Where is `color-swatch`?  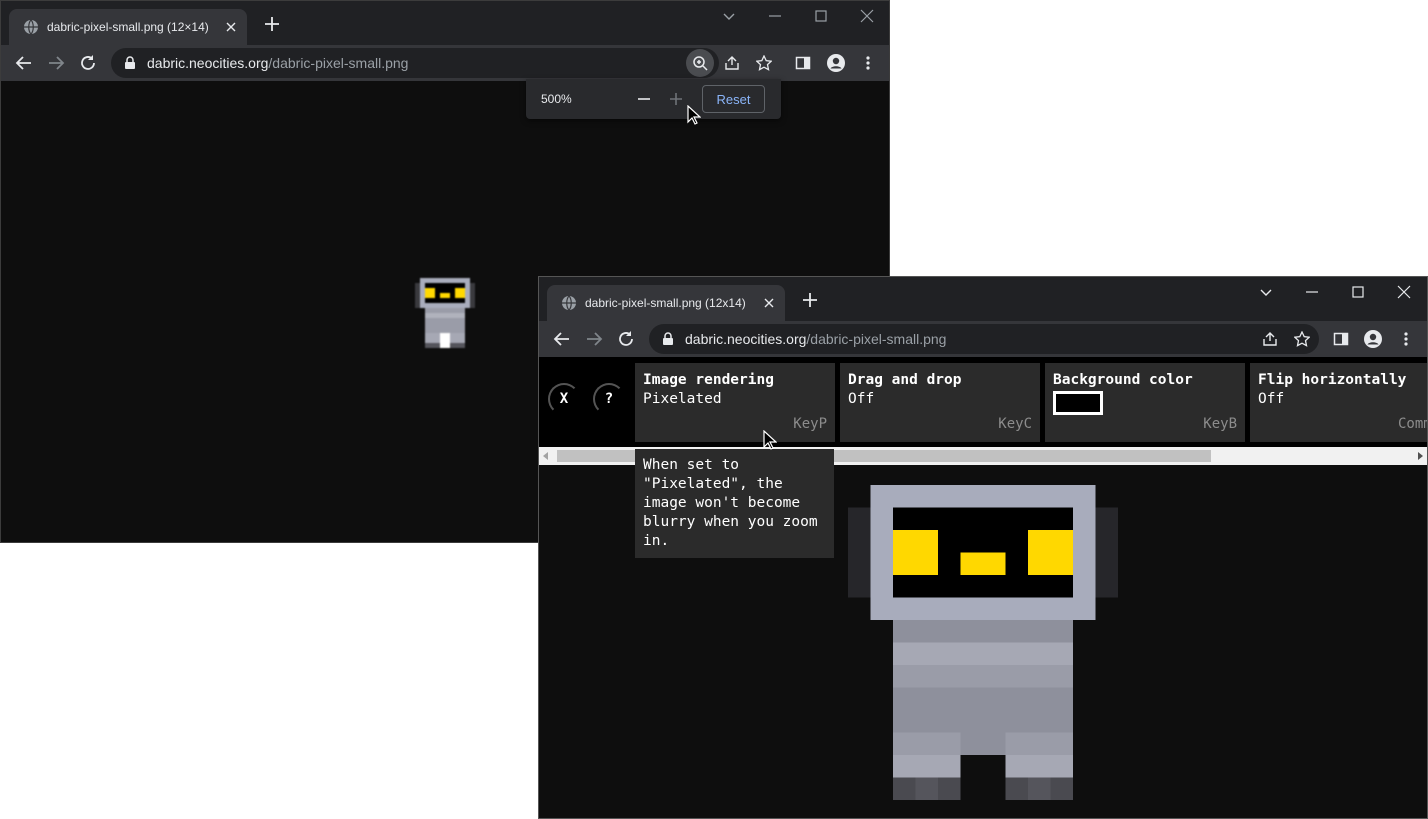
color-swatch is located at coordinates (1078, 403).